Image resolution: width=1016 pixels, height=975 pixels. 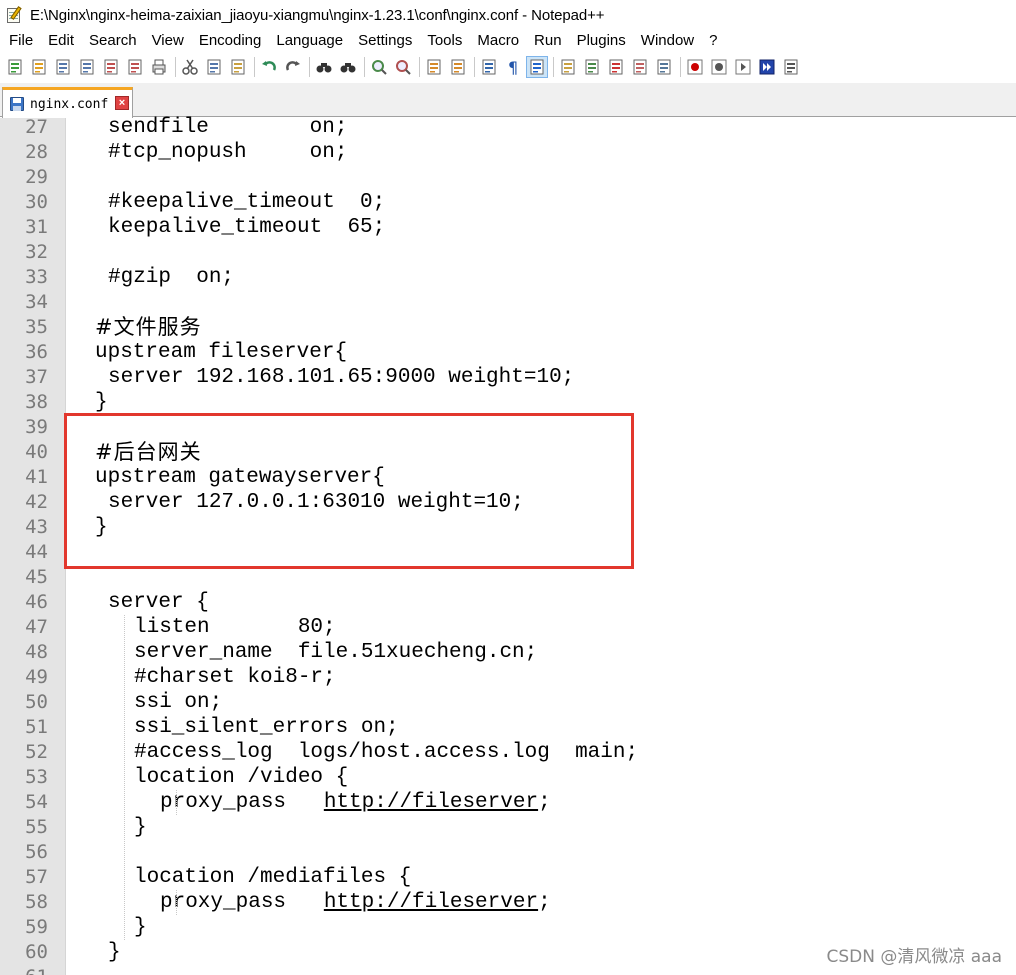 I want to click on code-line: upstream fileserver{, so click(x=508, y=352).